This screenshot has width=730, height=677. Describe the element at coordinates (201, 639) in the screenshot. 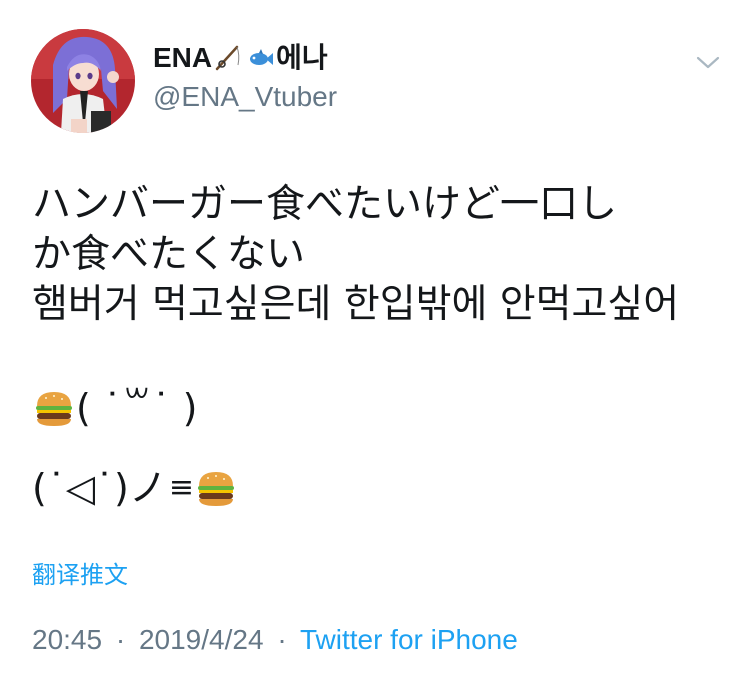

I see `tweet-date: 2019/4/24` at that location.